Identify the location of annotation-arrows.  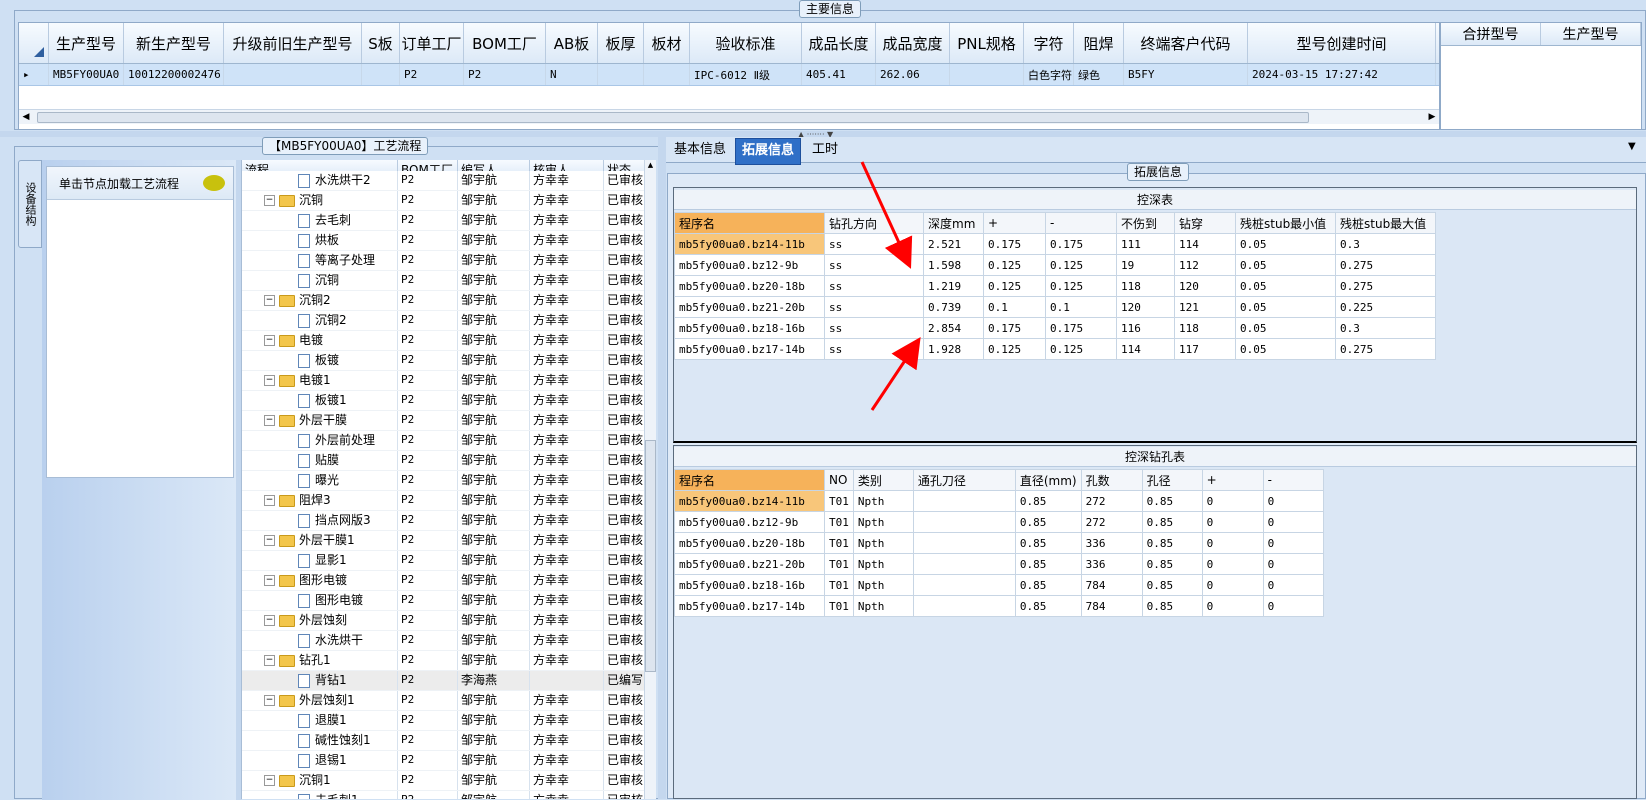
(890, 286).